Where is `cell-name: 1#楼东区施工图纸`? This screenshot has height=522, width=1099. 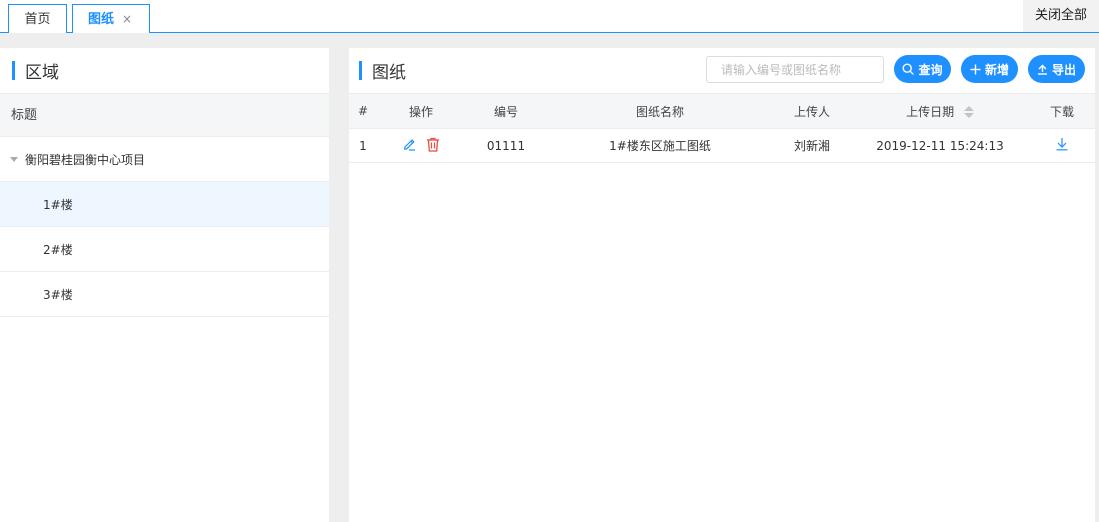
cell-name: 1#楼东区施工图纸 is located at coordinates (660, 145).